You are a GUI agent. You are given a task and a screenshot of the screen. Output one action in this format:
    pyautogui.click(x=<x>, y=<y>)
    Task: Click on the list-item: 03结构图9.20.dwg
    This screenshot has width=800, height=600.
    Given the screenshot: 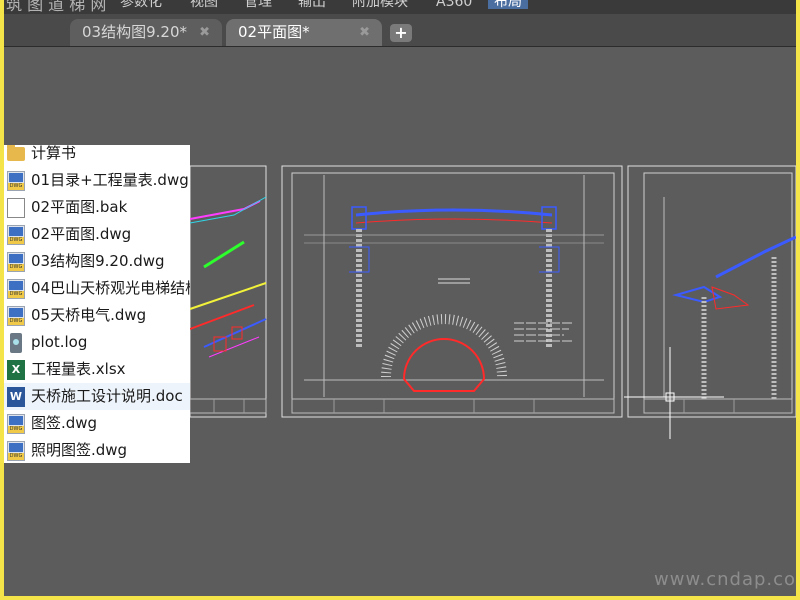 What is the action you would take?
    pyautogui.click(x=97, y=261)
    